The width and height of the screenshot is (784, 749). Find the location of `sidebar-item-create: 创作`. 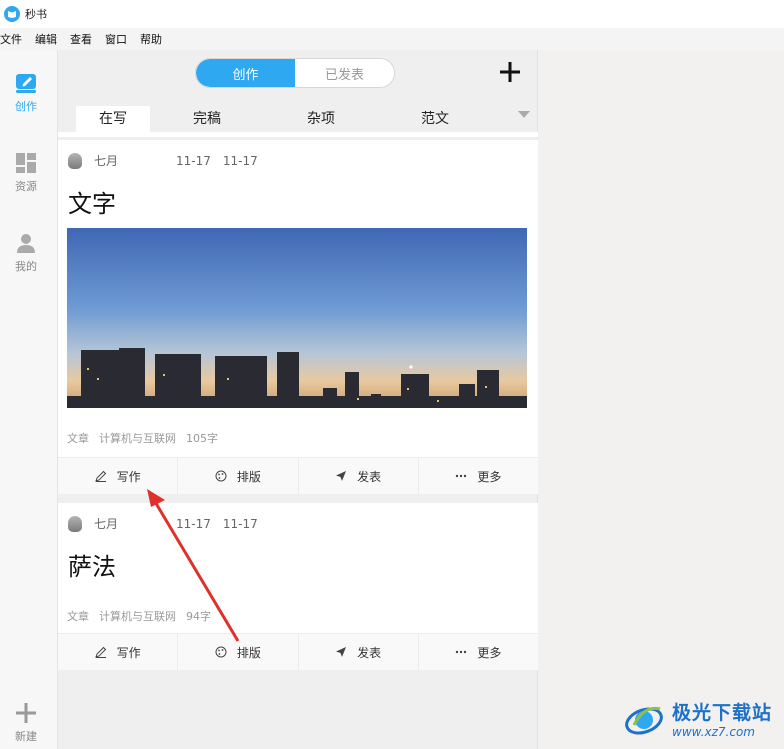

sidebar-item-create: 创作 is located at coordinates (26, 93).